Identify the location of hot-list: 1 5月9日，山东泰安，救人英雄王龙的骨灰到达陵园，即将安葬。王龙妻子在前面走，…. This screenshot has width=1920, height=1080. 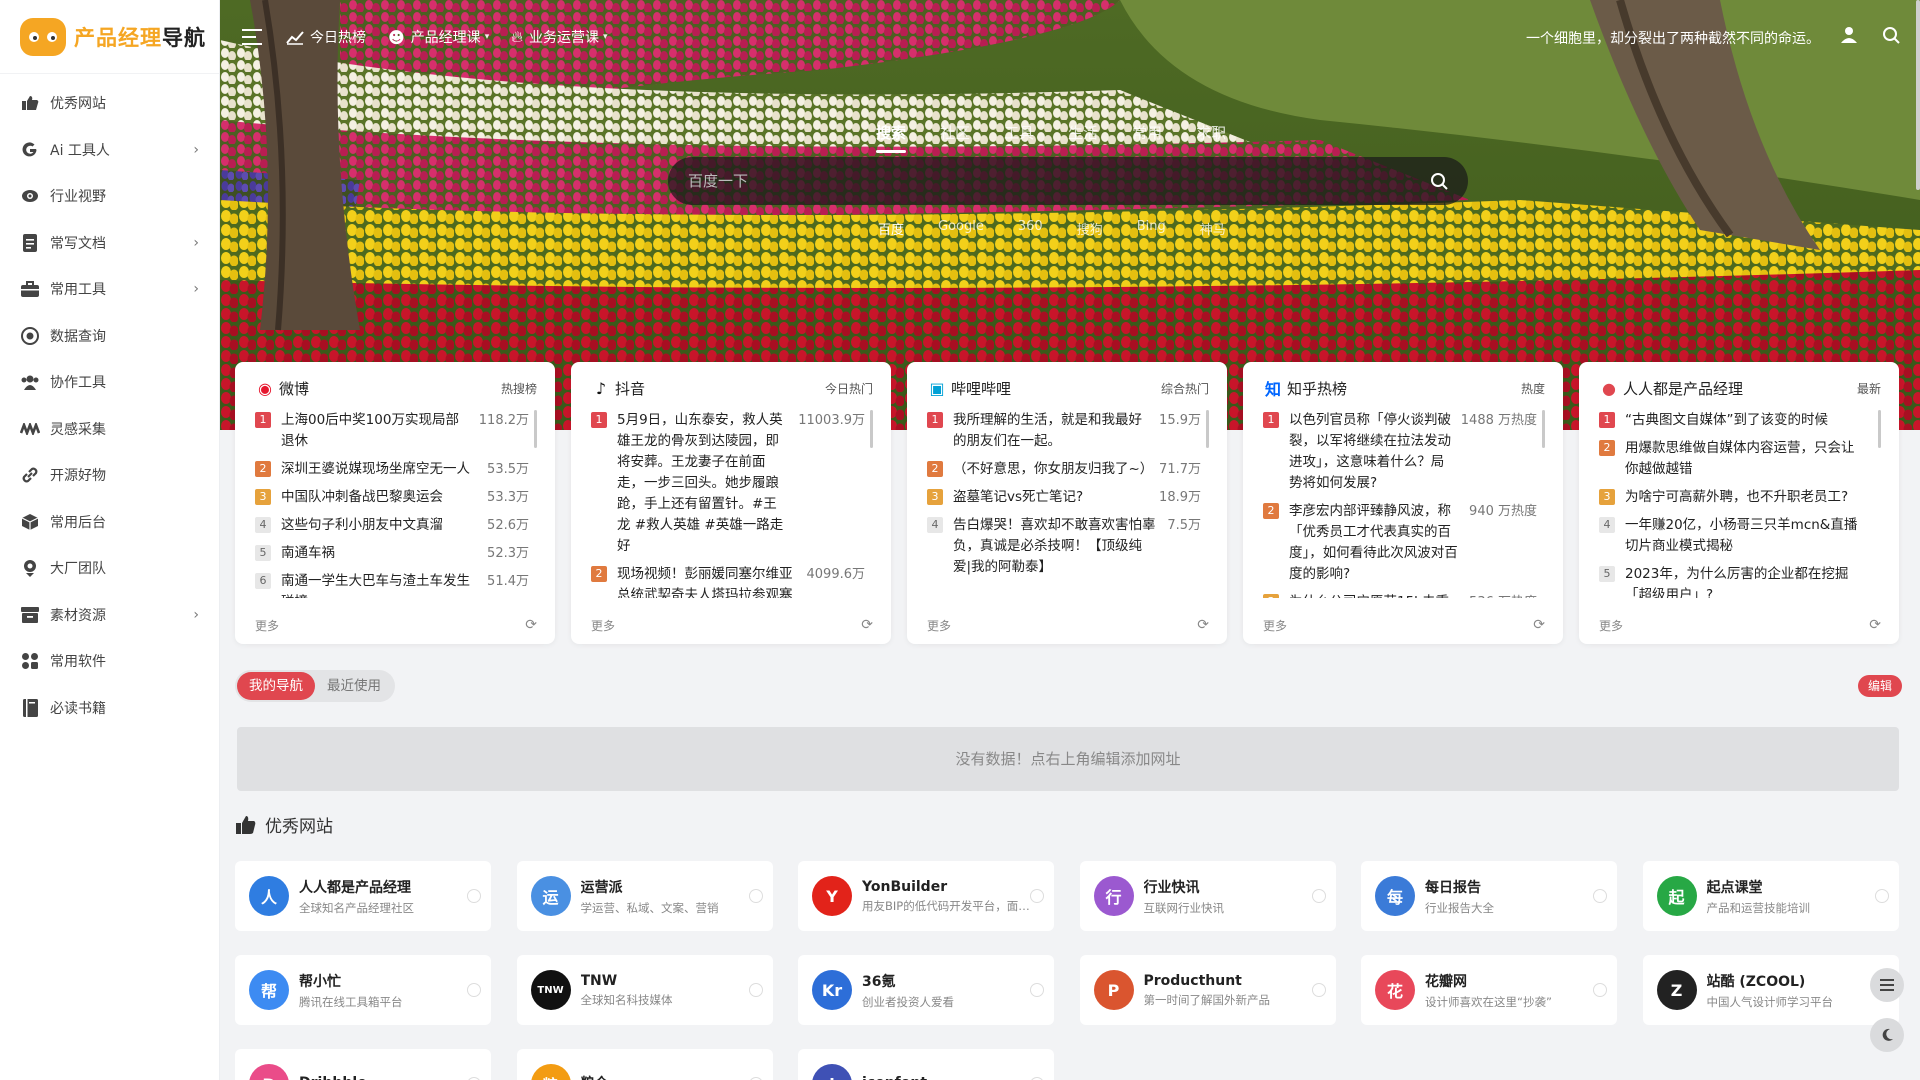
(732, 504).